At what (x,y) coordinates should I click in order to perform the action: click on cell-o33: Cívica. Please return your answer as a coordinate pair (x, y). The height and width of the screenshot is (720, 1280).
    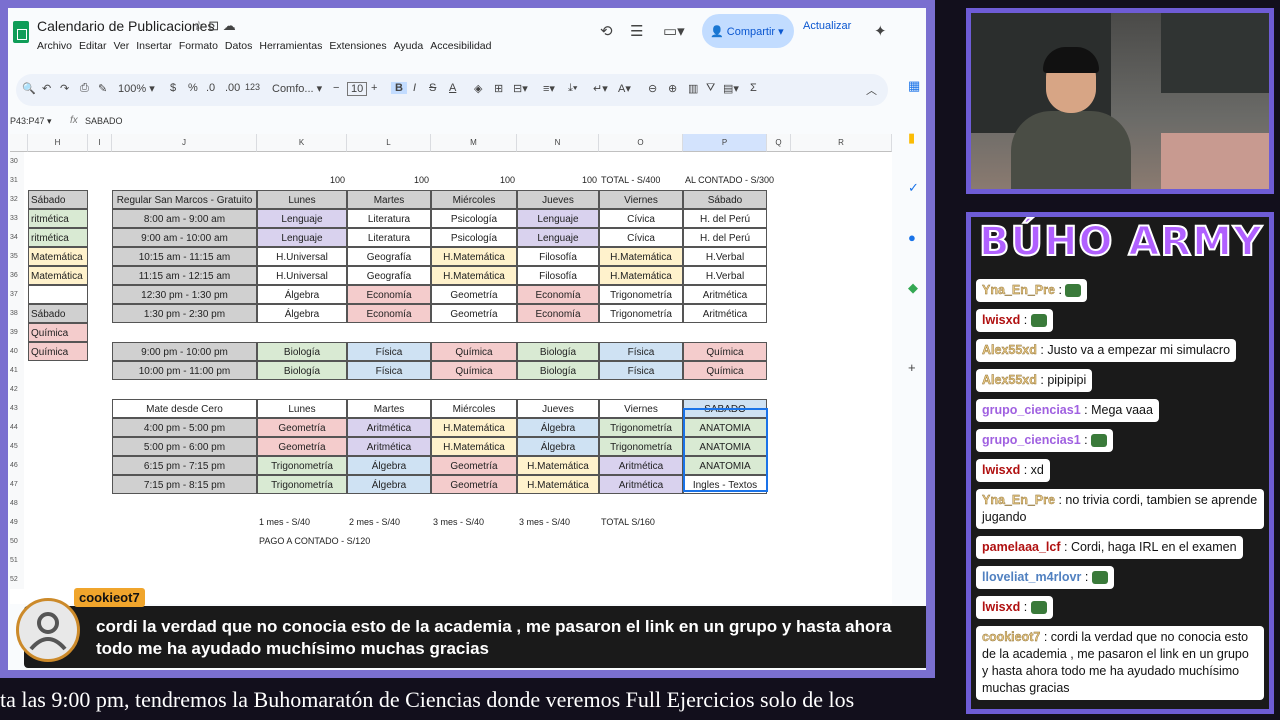
    Looking at the image, I should click on (641, 218).